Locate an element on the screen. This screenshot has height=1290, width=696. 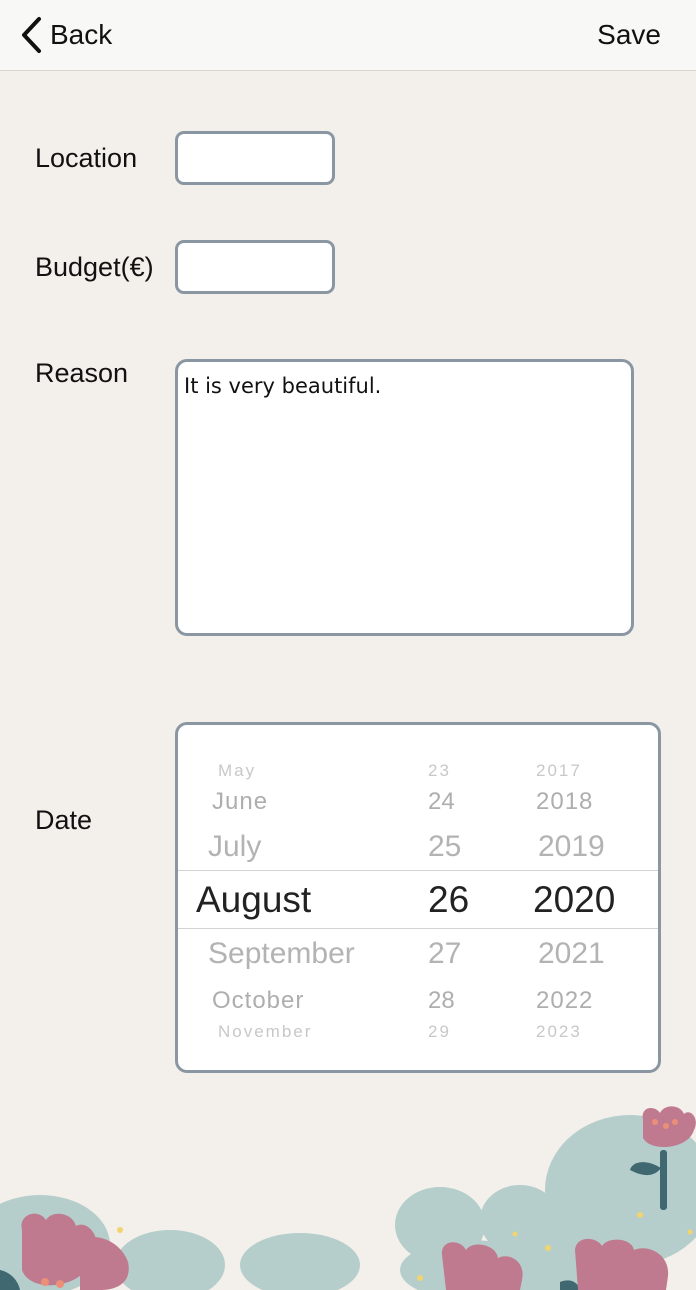
picker-day-option: 27 is located at coordinates (444, 954).